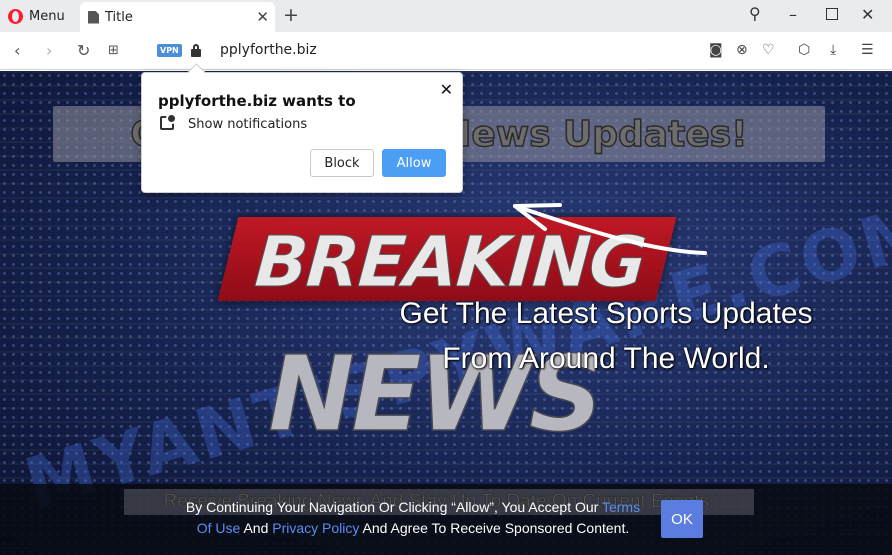  What do you see at coordinates (262, 17) in the screenshot?
I see `tab-close-icon: ✕` at bounding box center [262, 17].